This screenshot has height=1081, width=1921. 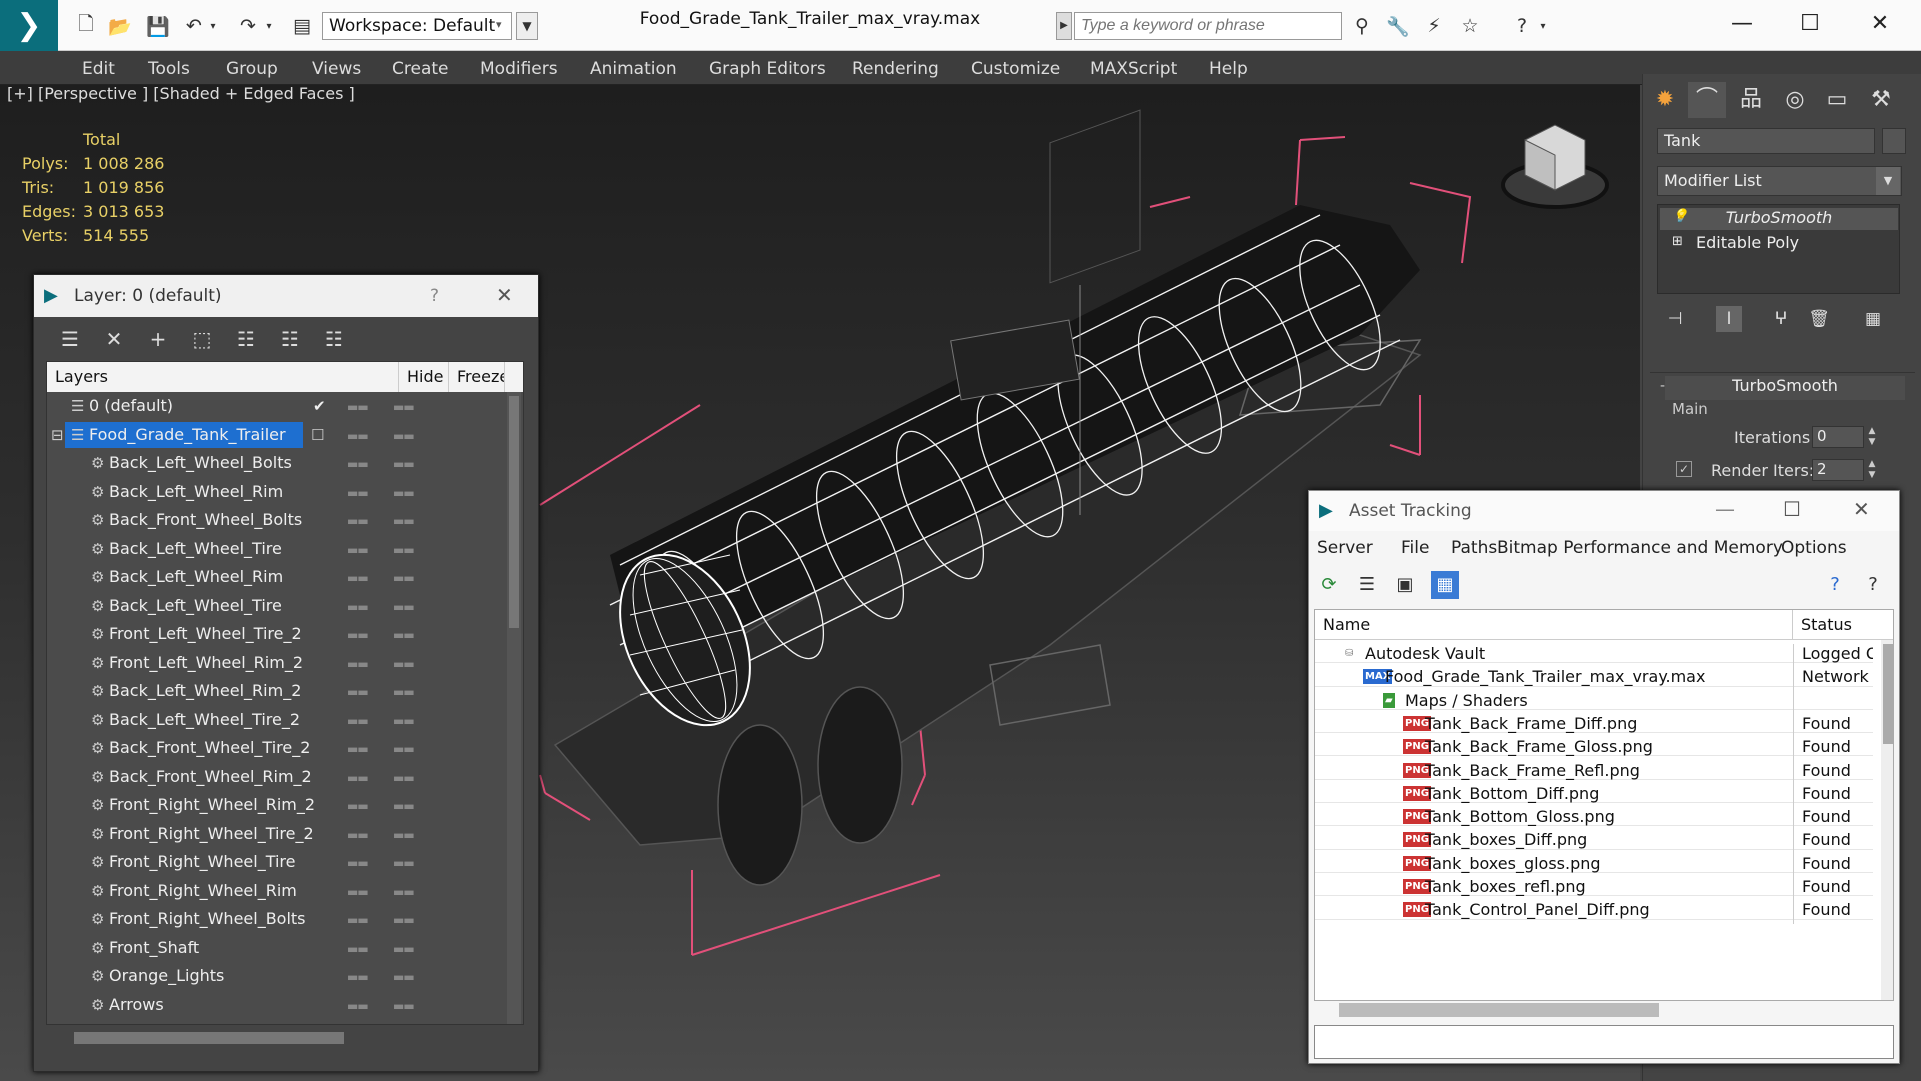 I want to click on asset-path-field, so click(x=1604, y=1042).